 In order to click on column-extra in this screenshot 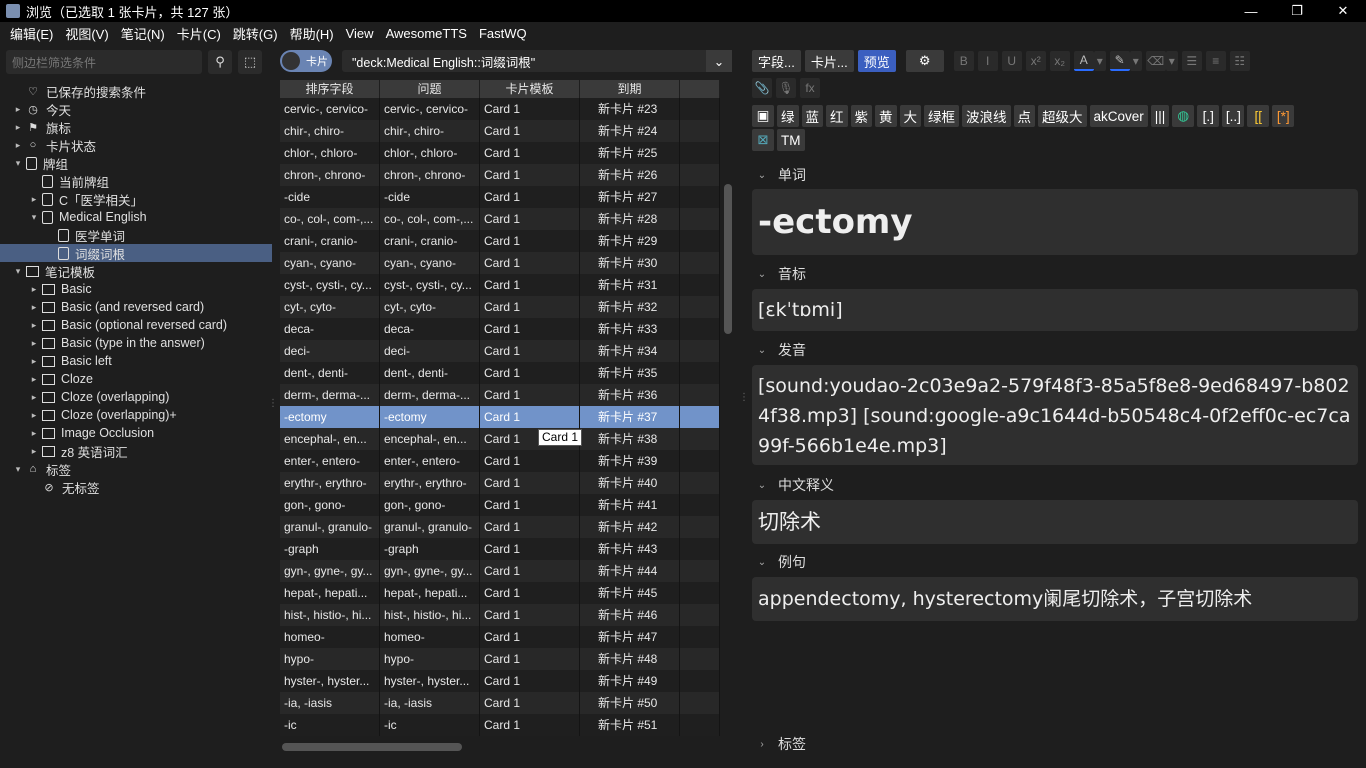, I will do `click(700, 89)`.